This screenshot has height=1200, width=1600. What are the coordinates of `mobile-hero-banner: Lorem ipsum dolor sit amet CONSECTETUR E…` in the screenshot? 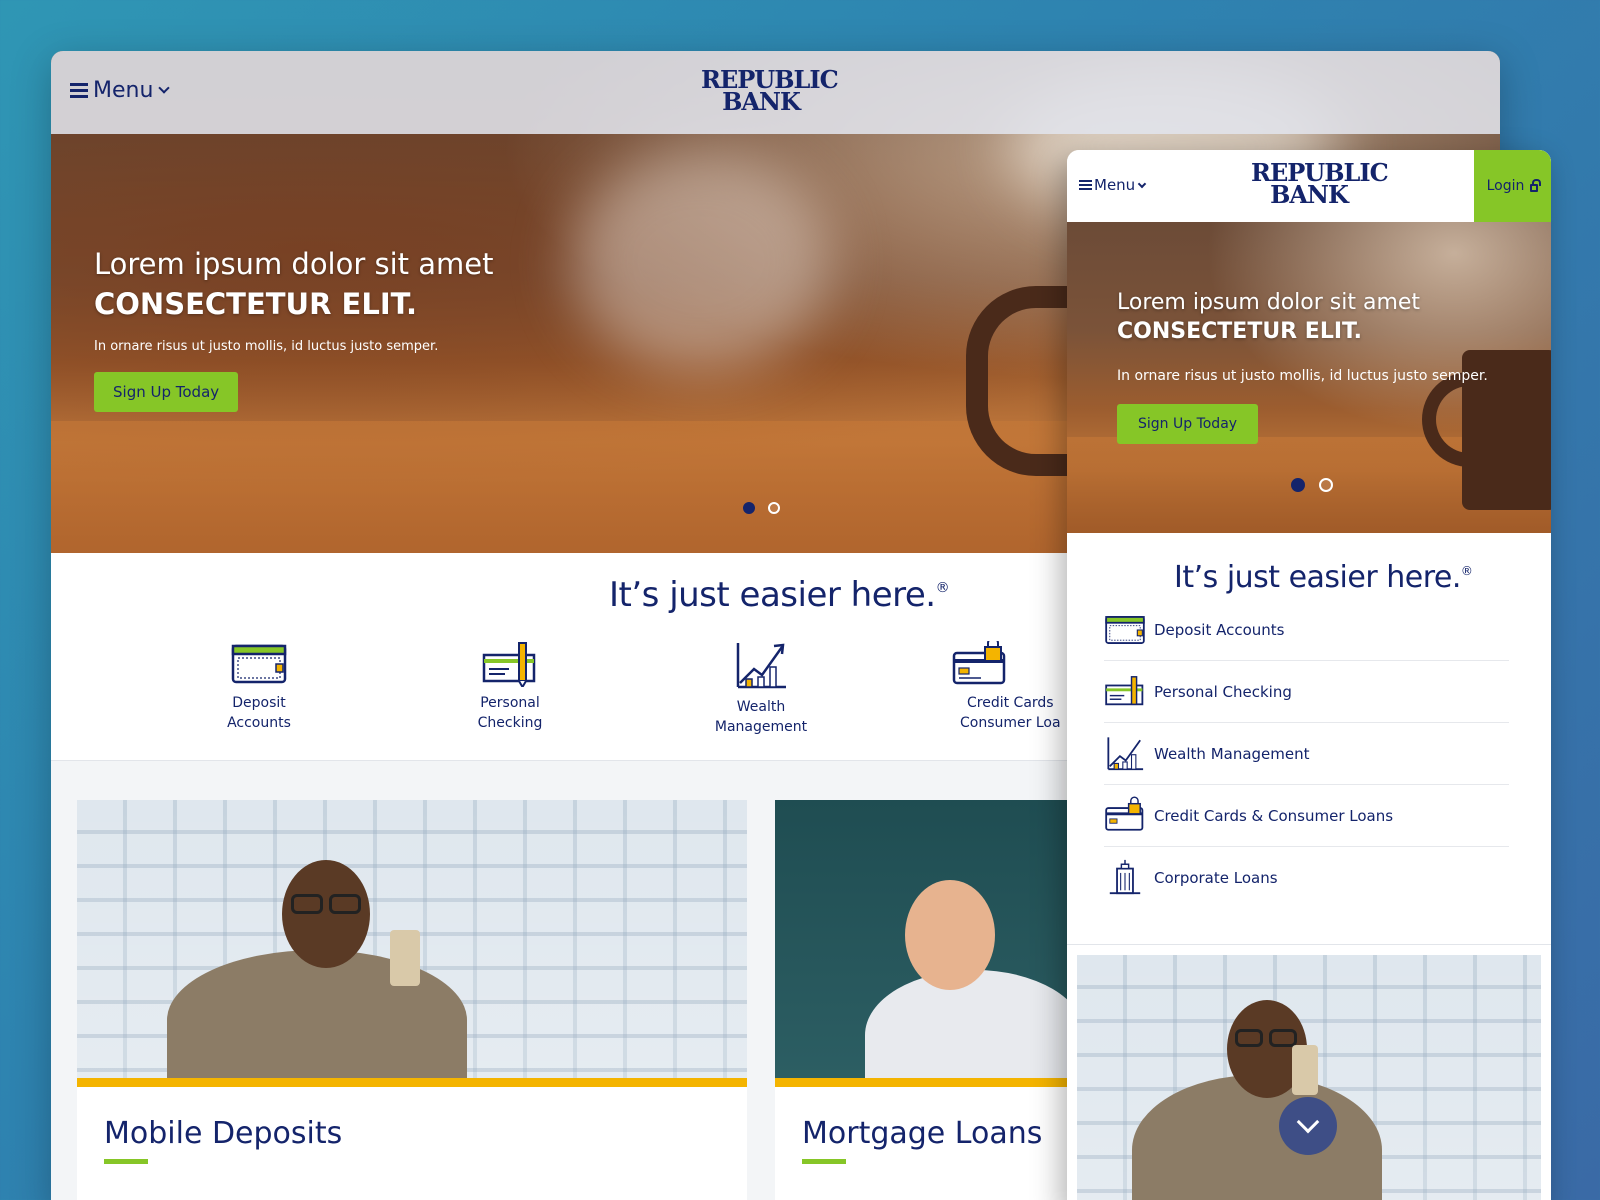 It's located at (1309, 377).